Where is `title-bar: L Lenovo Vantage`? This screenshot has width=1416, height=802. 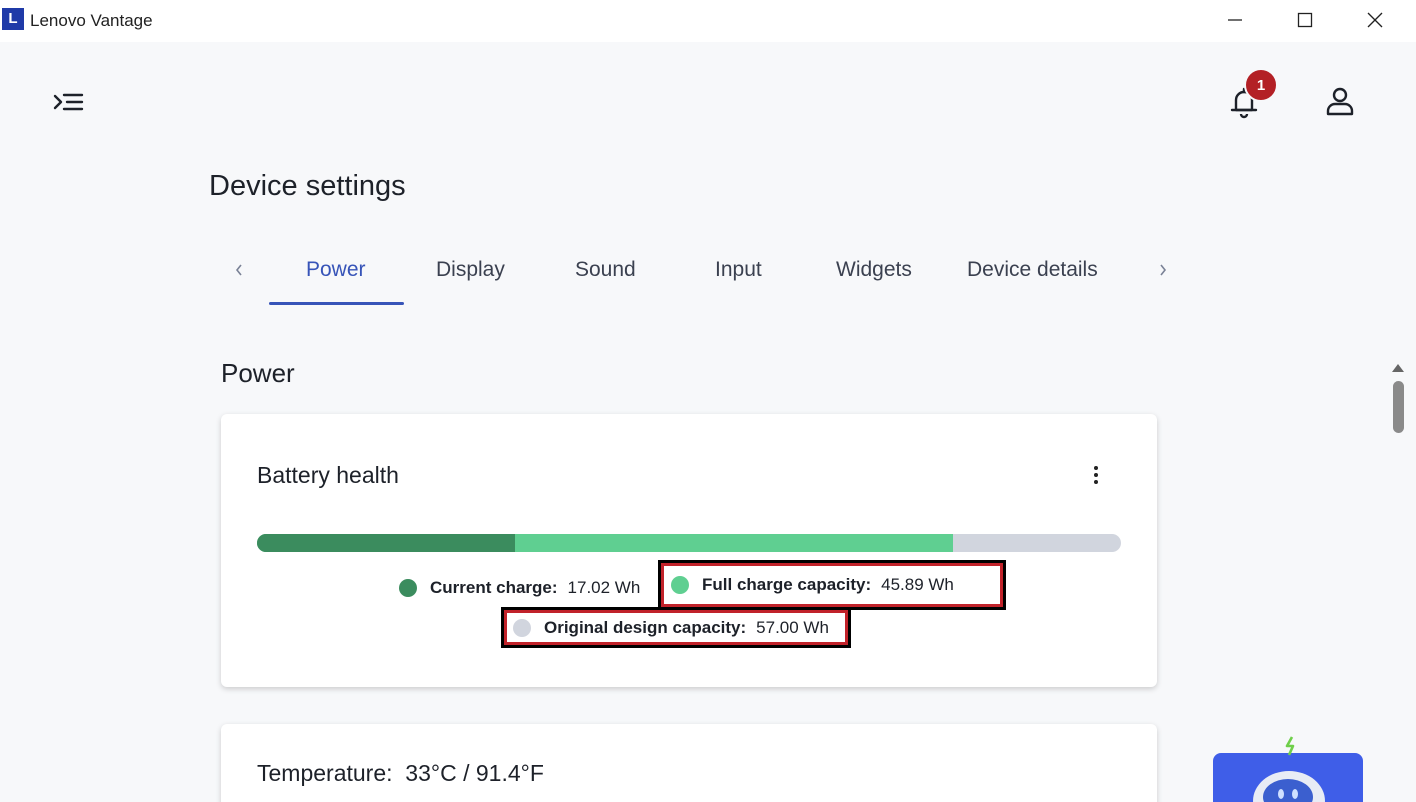
title-bar: L Lenovo Vantage is located at coordinates (708, 21).